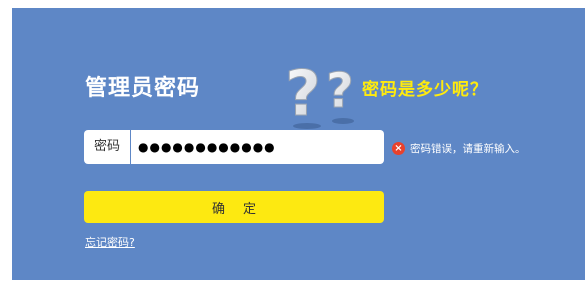 Image resolution: width=587 pixels, height=285 pixels. Describe the element at coordinates (143, 88) in the screenshot. I see `page-title: 管理员密码` at that location.